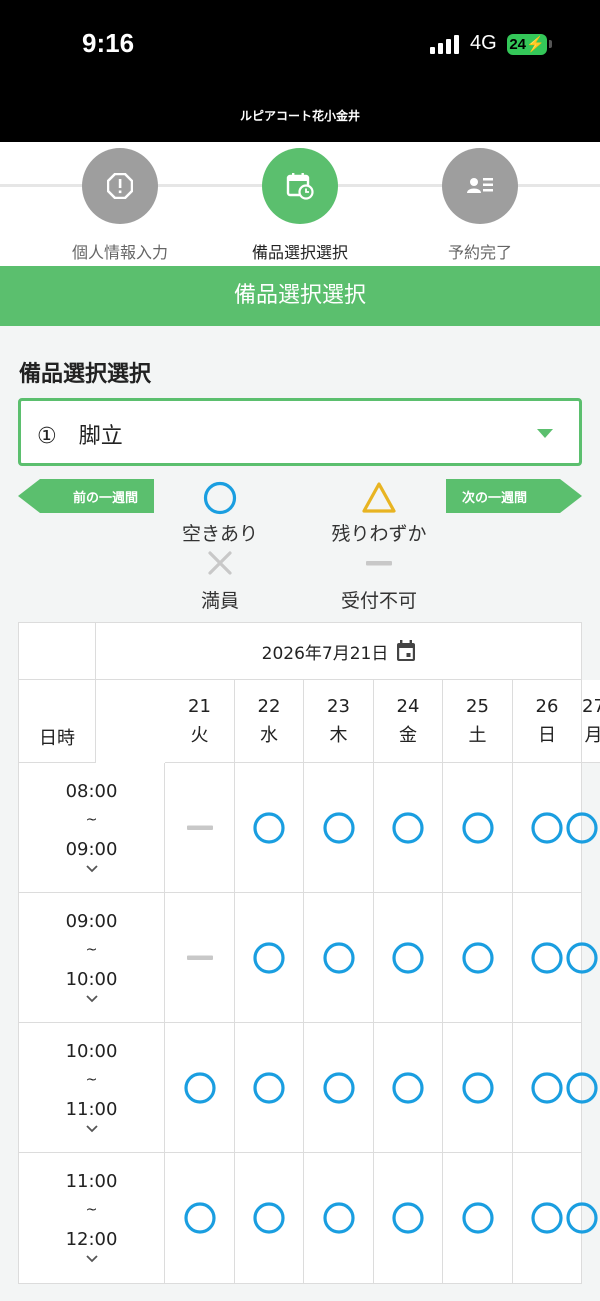 This screenshot has height=1301, width=600. What do you see at coordinates (91, 1109) in the screenshot?
I see `slot-end: 11:00` at bounding box center [91, 1109].